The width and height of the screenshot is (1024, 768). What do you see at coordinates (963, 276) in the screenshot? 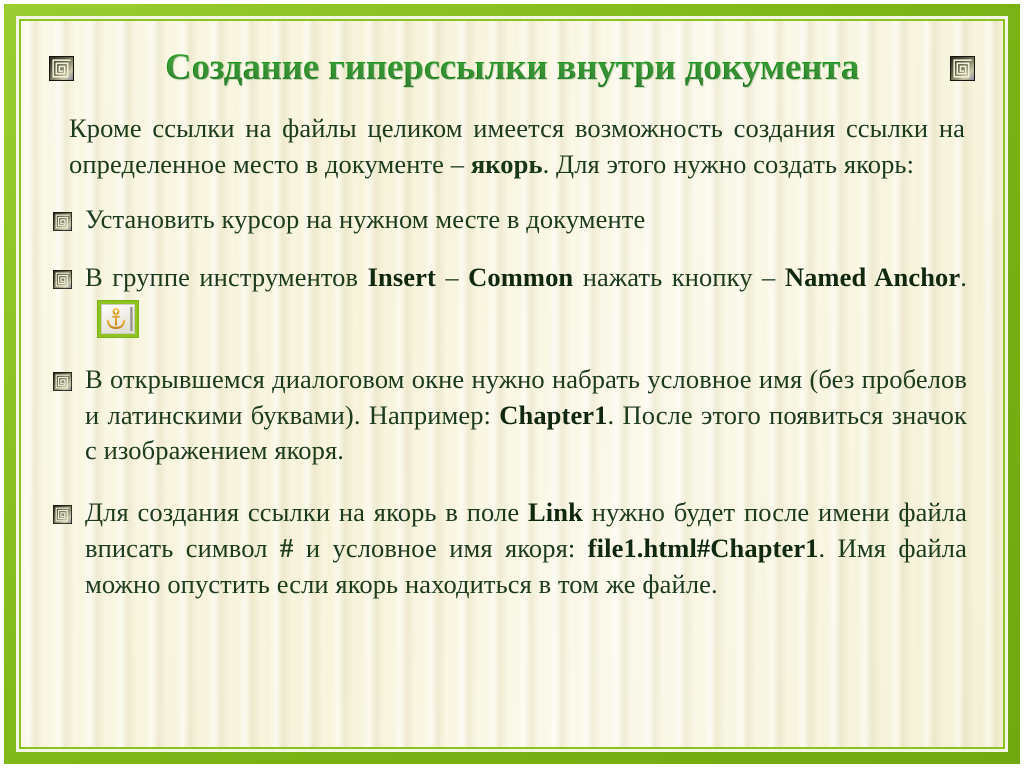
I see `b2-text-4: .` at bounding box center [963, 276].